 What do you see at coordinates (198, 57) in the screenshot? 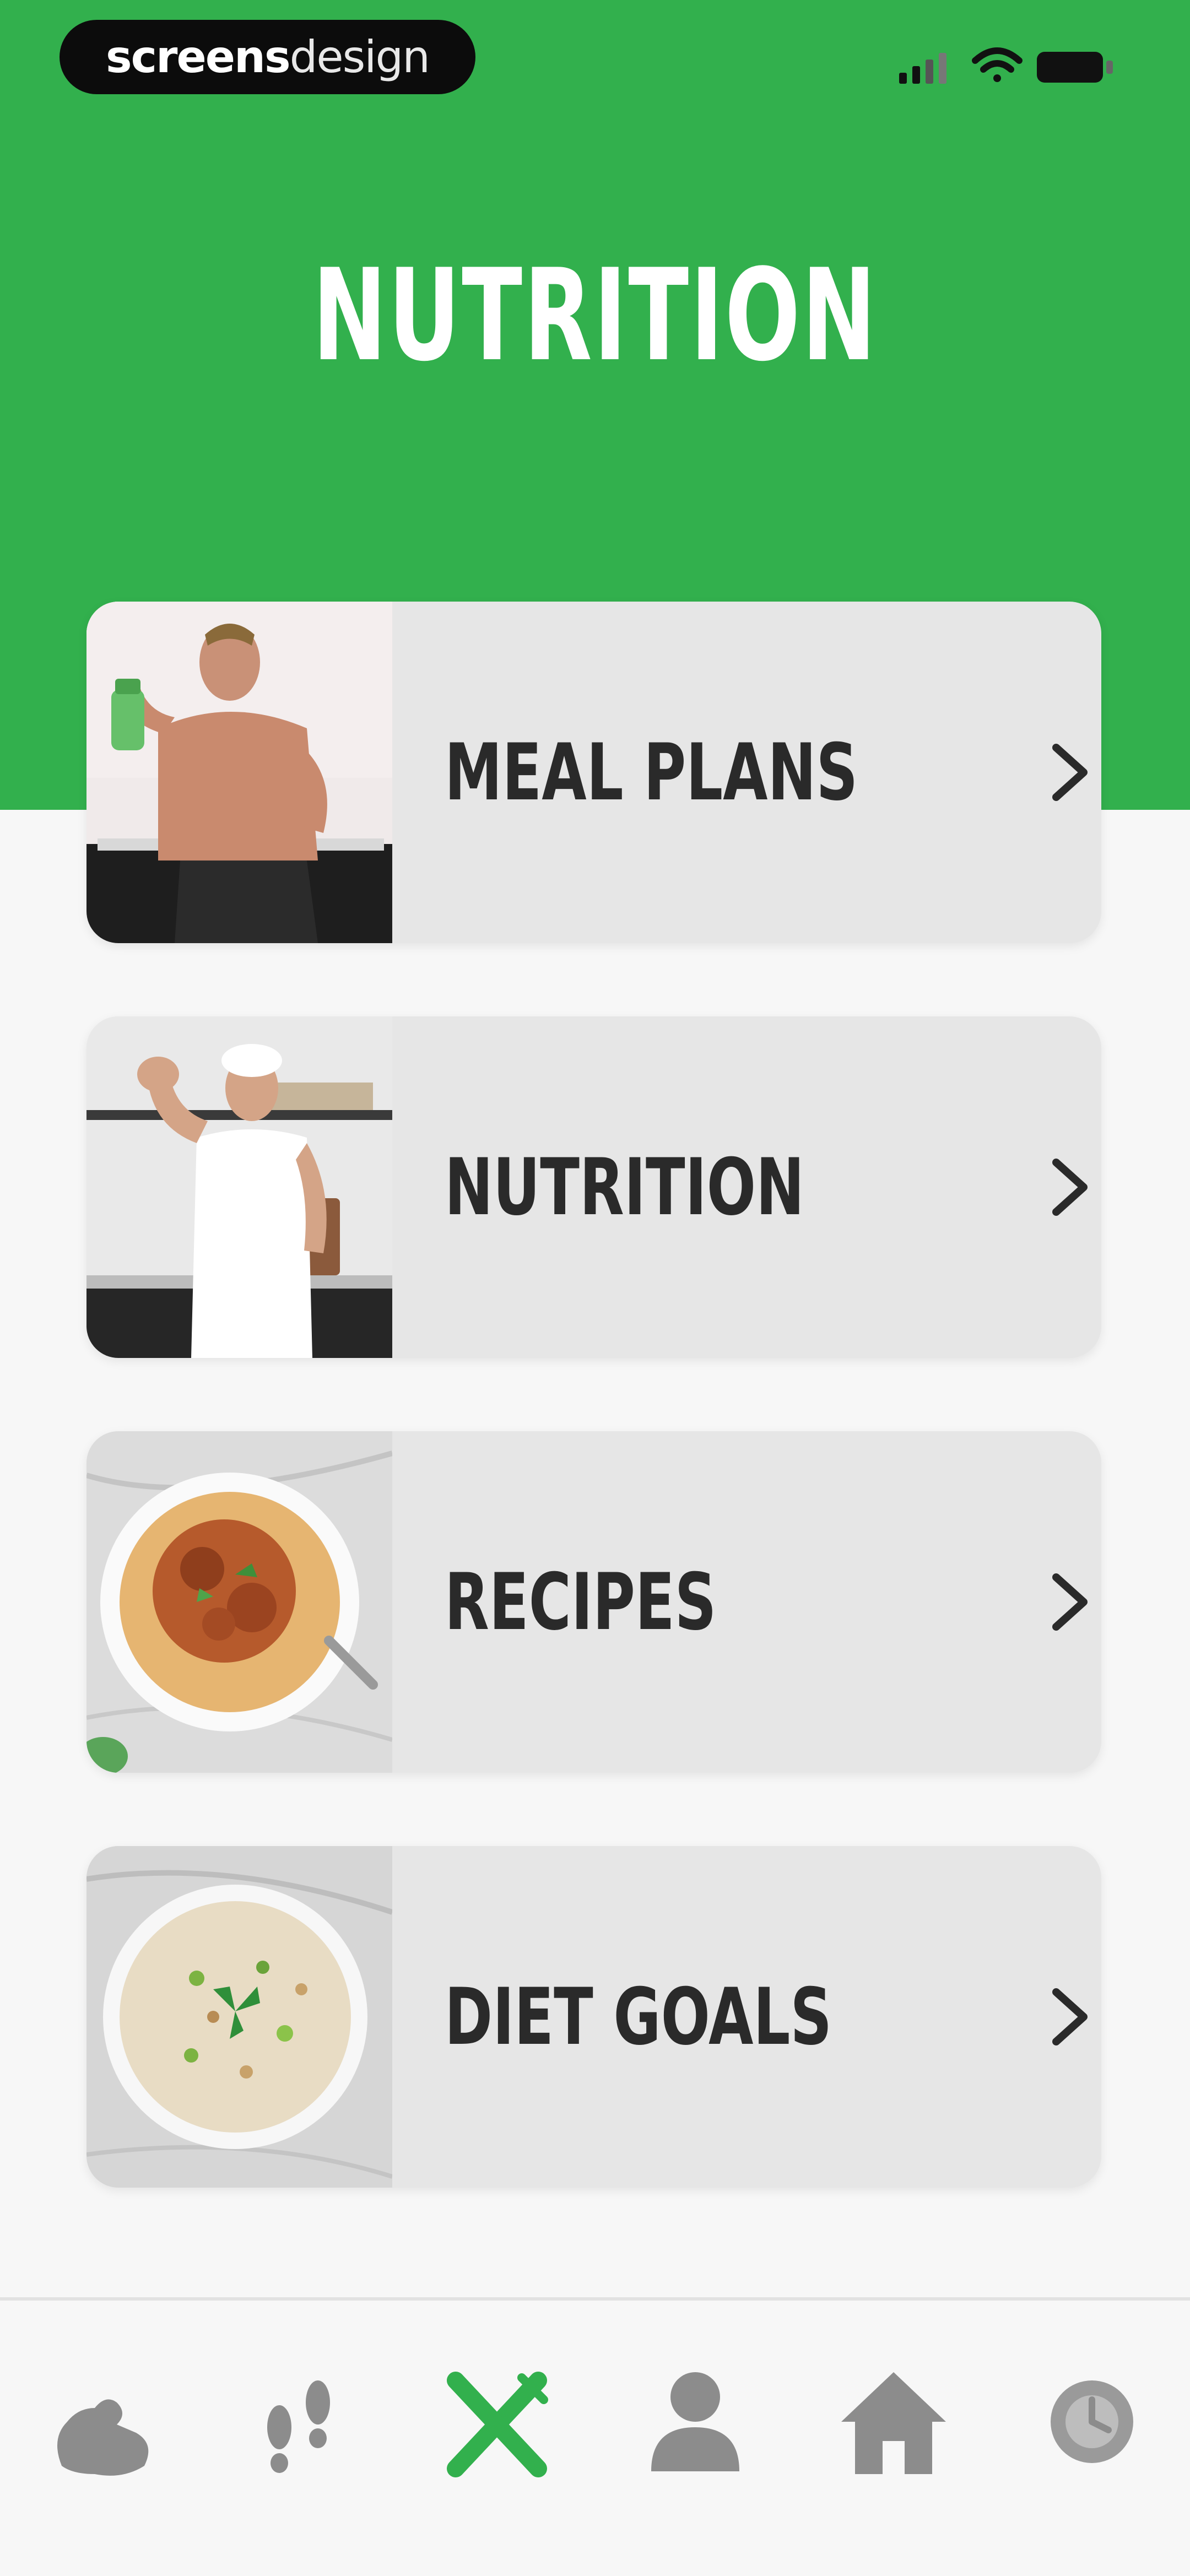
I see `brand-logo-bold: screens` at bounding box center [198, 57].